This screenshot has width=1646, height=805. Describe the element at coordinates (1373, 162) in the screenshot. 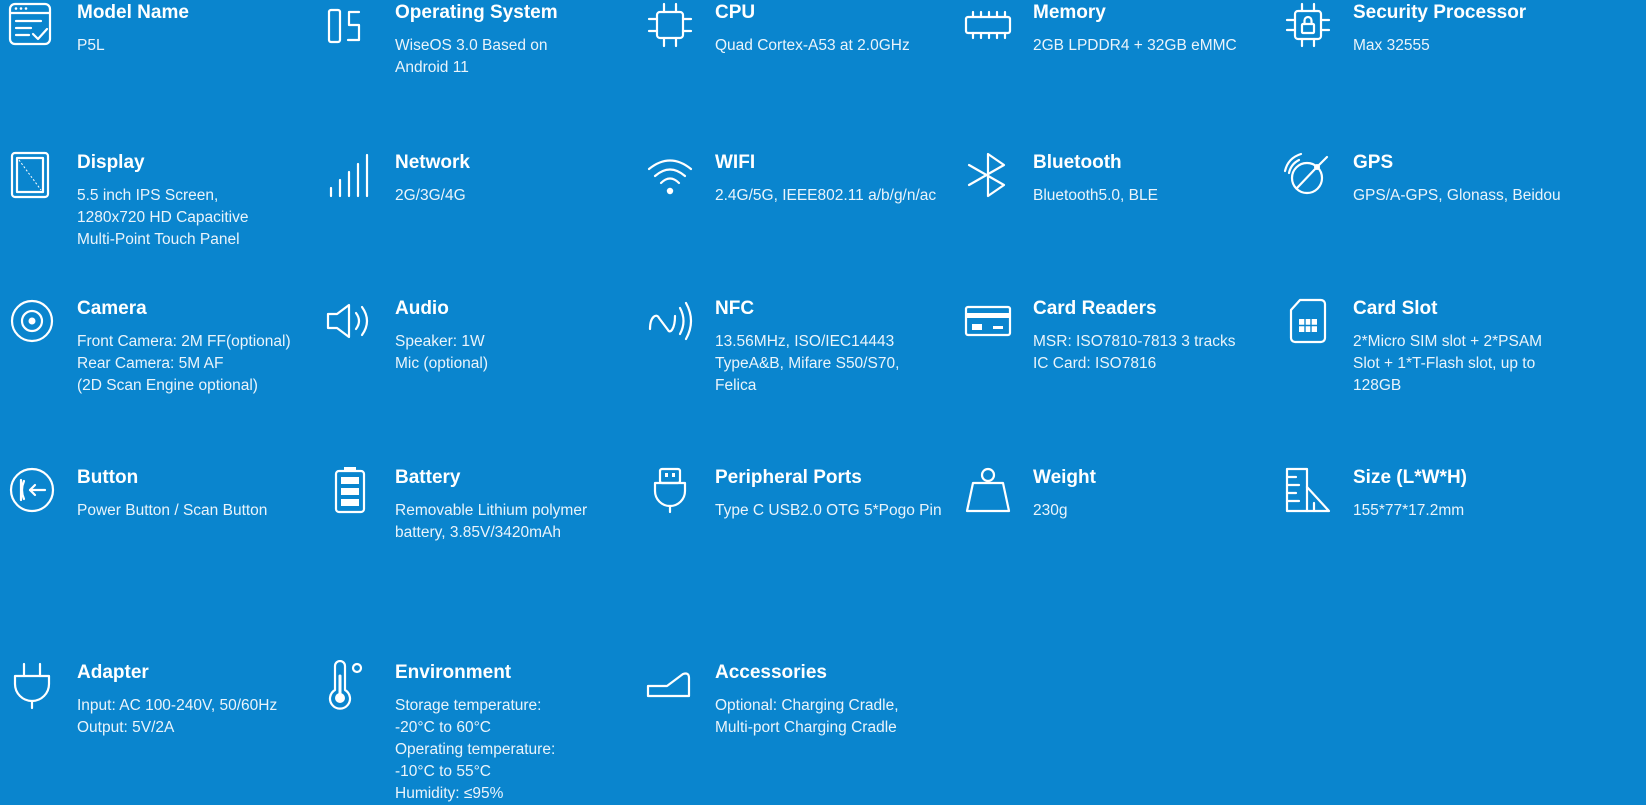

I see `spec-title: GPS` at that location.